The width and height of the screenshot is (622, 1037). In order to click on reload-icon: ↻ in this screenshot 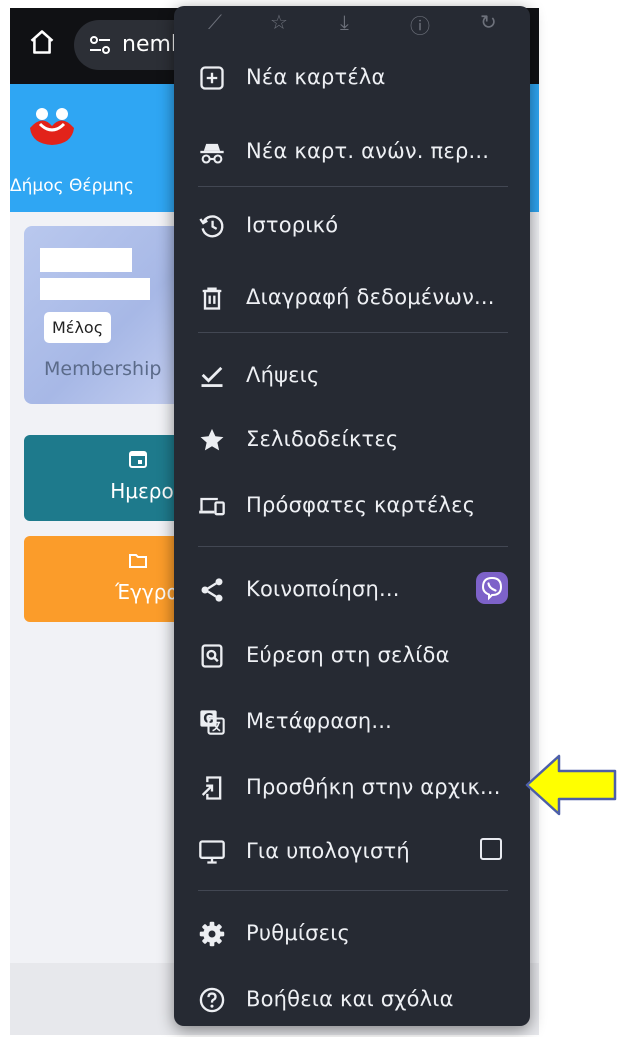, I will do `click(488, 22)`.